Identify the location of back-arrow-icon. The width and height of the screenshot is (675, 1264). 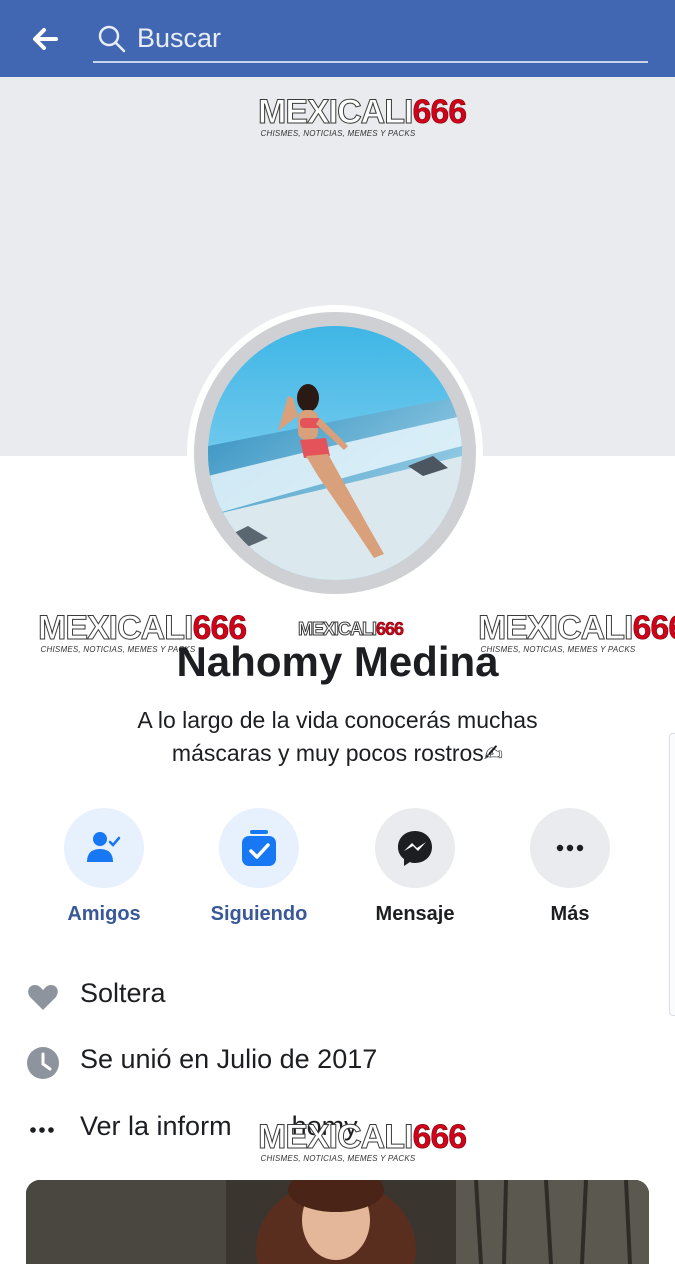
(46, 39).